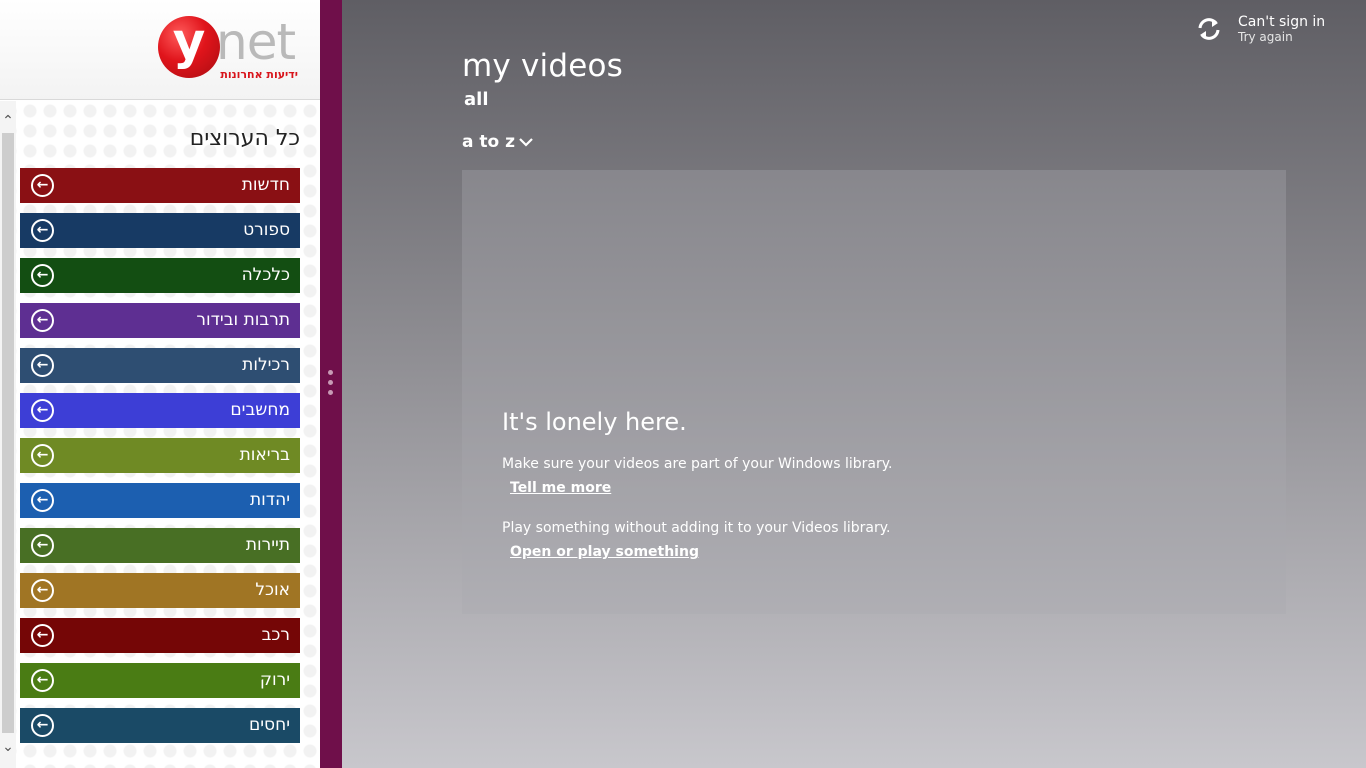 This screenshot has height=768, width=1366. What do you see at coordinates (259, 74) in the screenshot?
I see `ynet-logo-tagline: ידיעות אחרונות` at bounding box center [259, 74].